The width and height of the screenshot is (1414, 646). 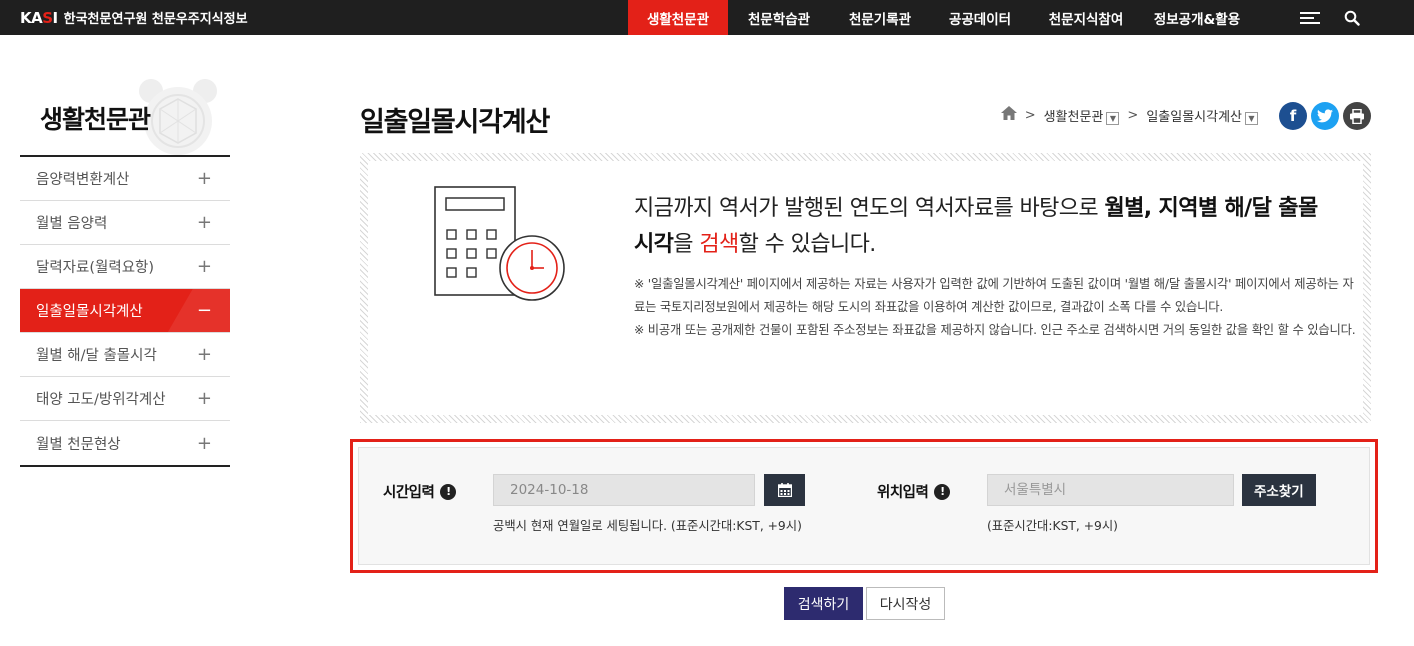 I want to click on sidebar-item-lunar-solar-conversion: 음양력변환계산 +, so click(x=125, y=179).